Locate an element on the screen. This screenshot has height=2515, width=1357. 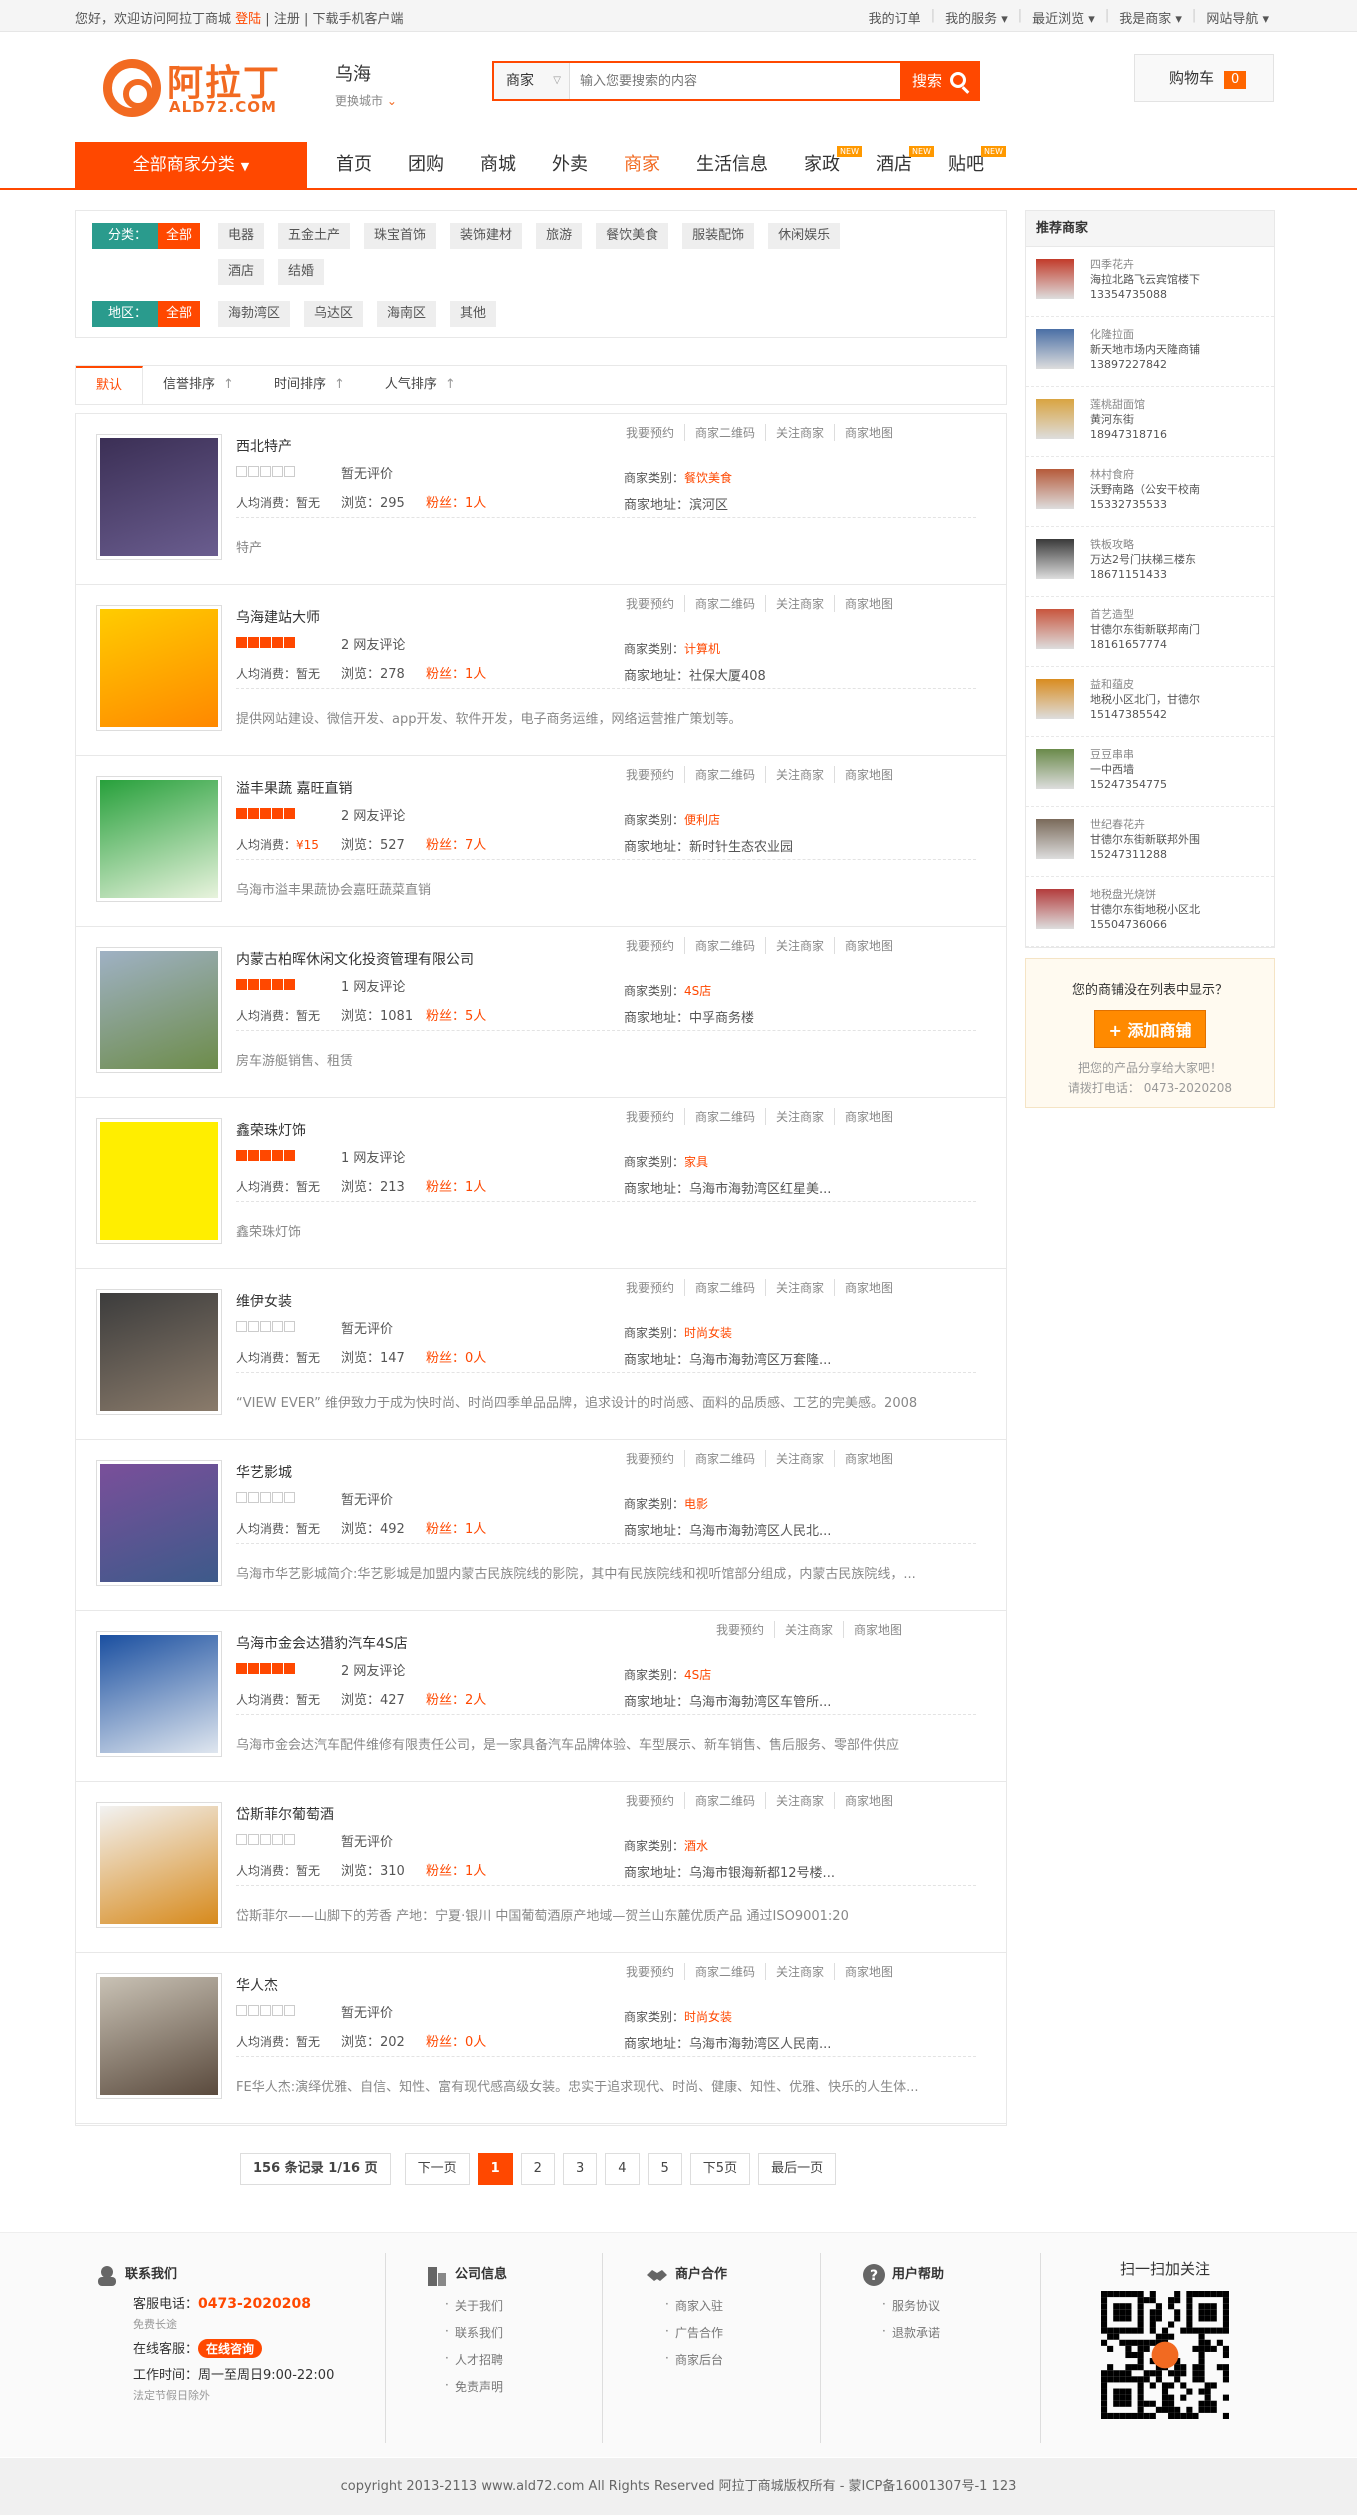
sort-default: 默认 is located at coordinates (110, 385).